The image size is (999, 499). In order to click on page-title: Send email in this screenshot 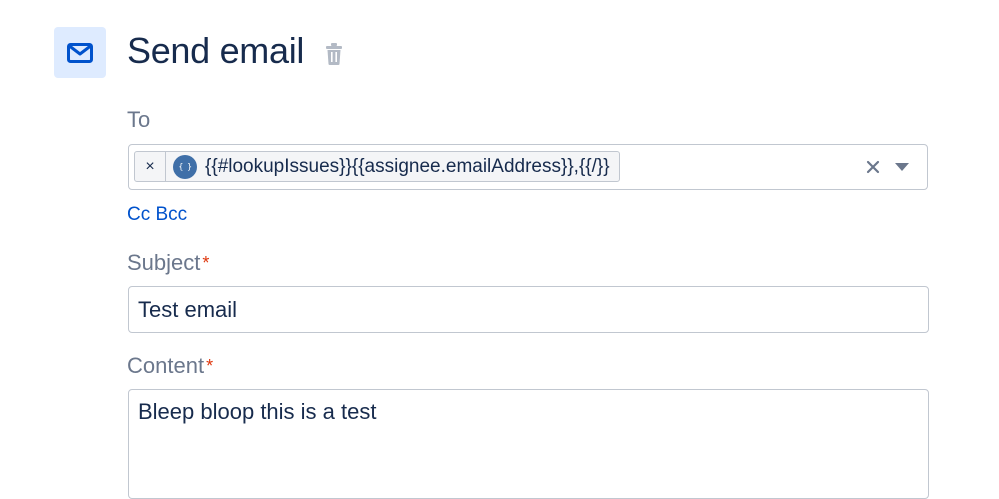, I will do `click(216, 50)`.